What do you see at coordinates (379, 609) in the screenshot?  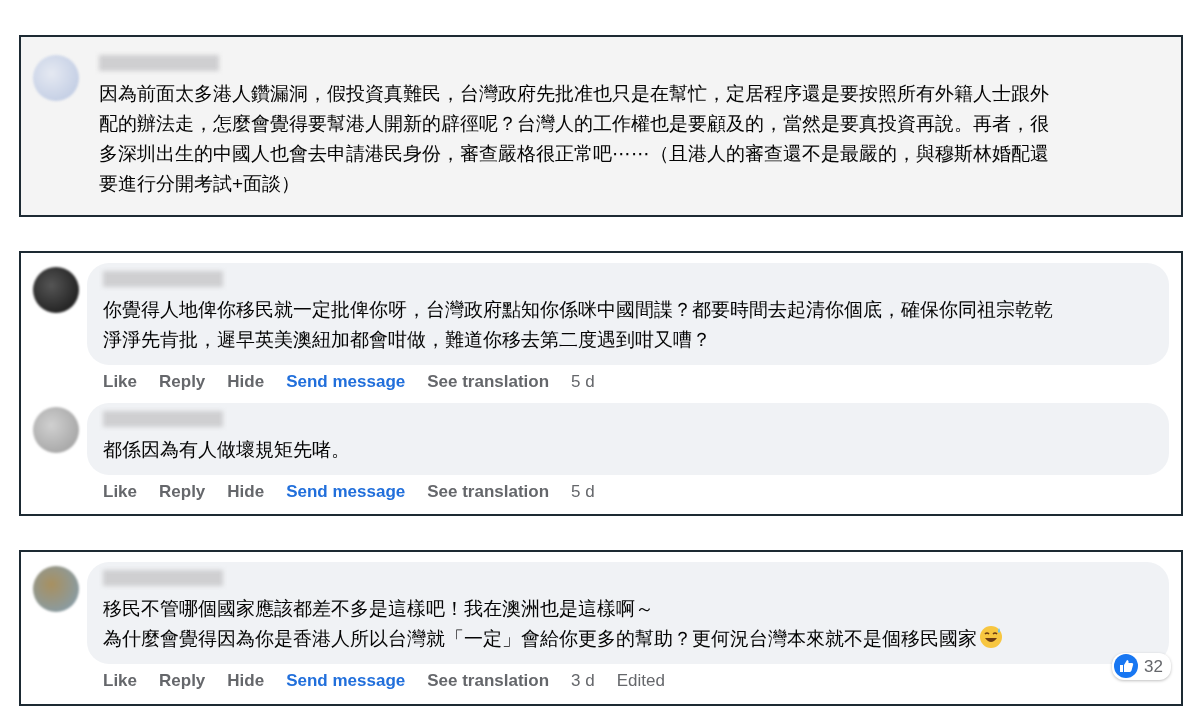 I see `comment-text: 移民不管哪個國家應該都差不多是這樣吧！我在澳洲也是這樣啊～` at bounding box center [379, 609].